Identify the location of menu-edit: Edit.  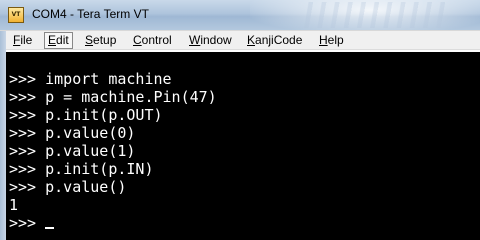
(58, 40).